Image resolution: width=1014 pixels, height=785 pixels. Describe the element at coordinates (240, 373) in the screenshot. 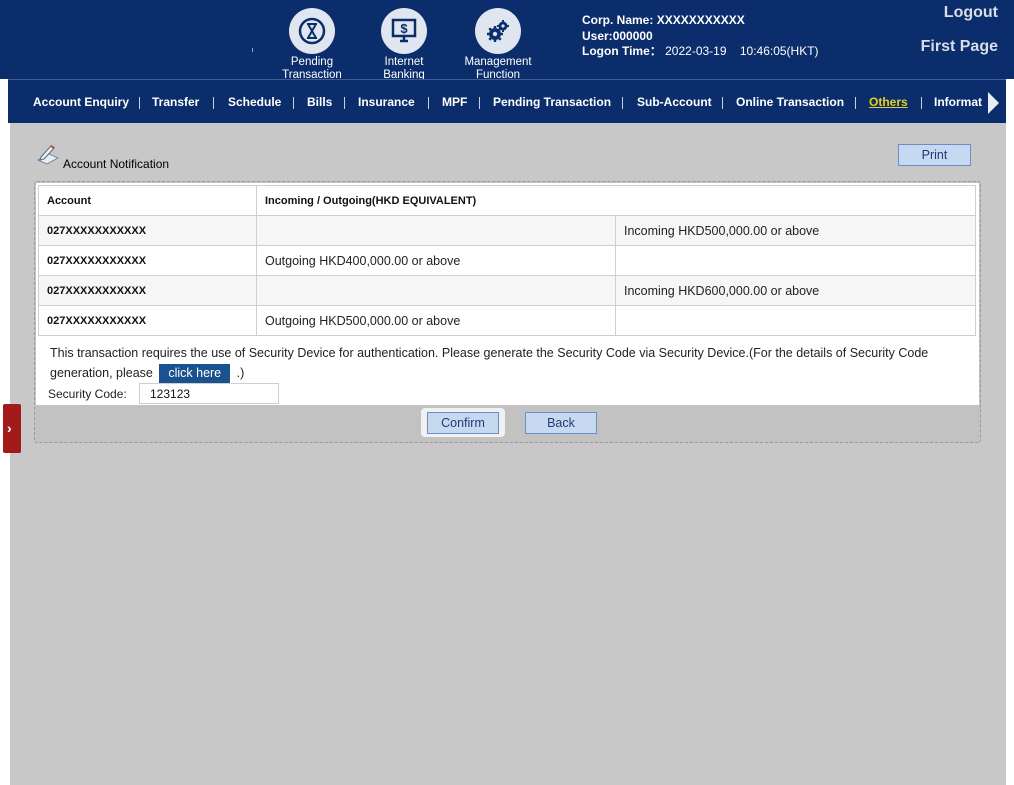

I see `security-message-end: .)` at that location.